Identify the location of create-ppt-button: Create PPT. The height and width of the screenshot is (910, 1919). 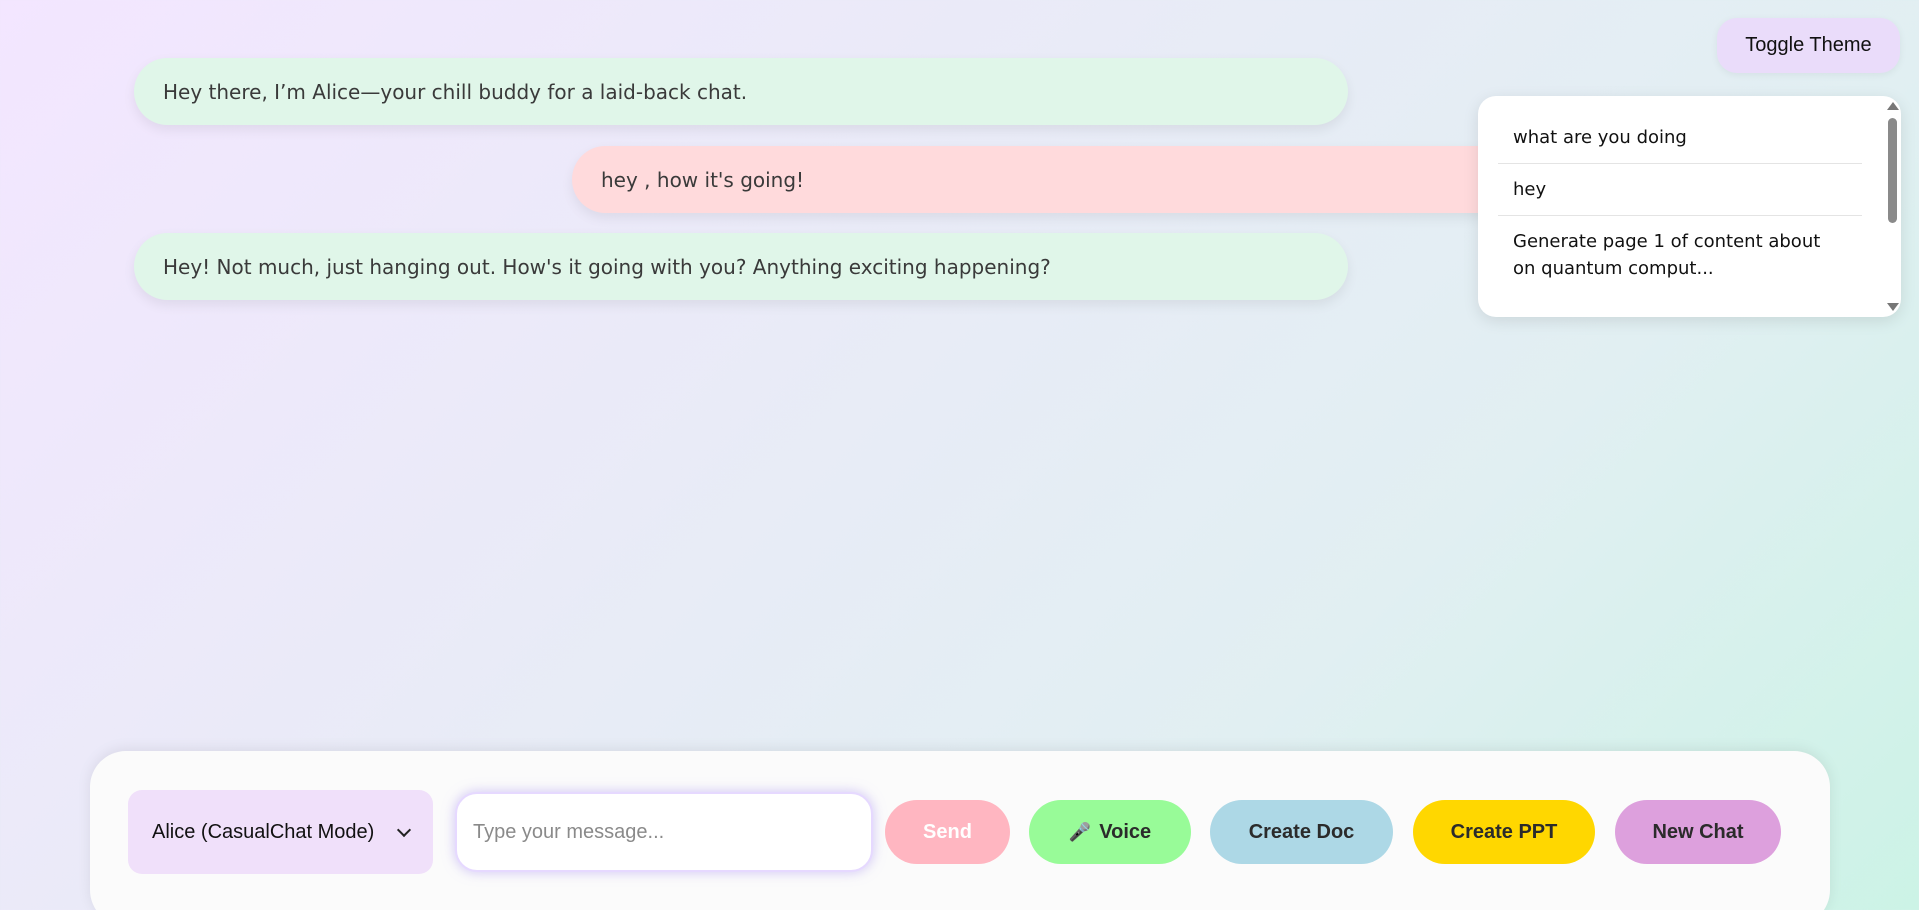
(1504, 832).